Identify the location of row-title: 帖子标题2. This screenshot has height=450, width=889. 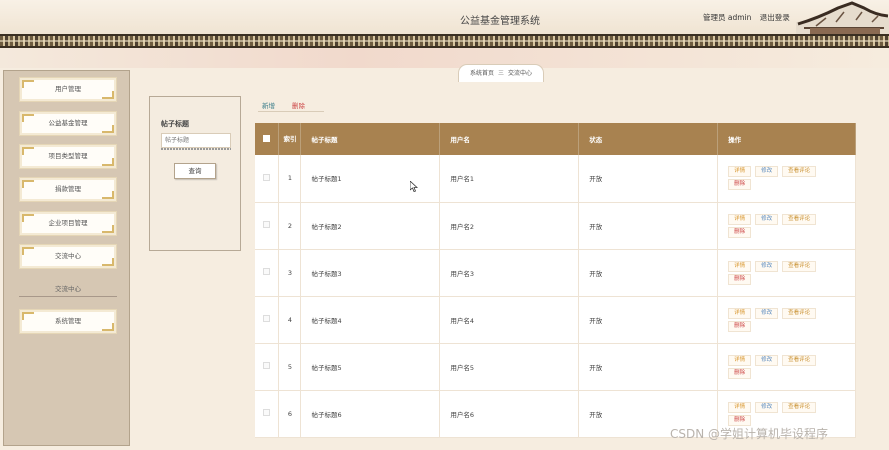
(370, 226).